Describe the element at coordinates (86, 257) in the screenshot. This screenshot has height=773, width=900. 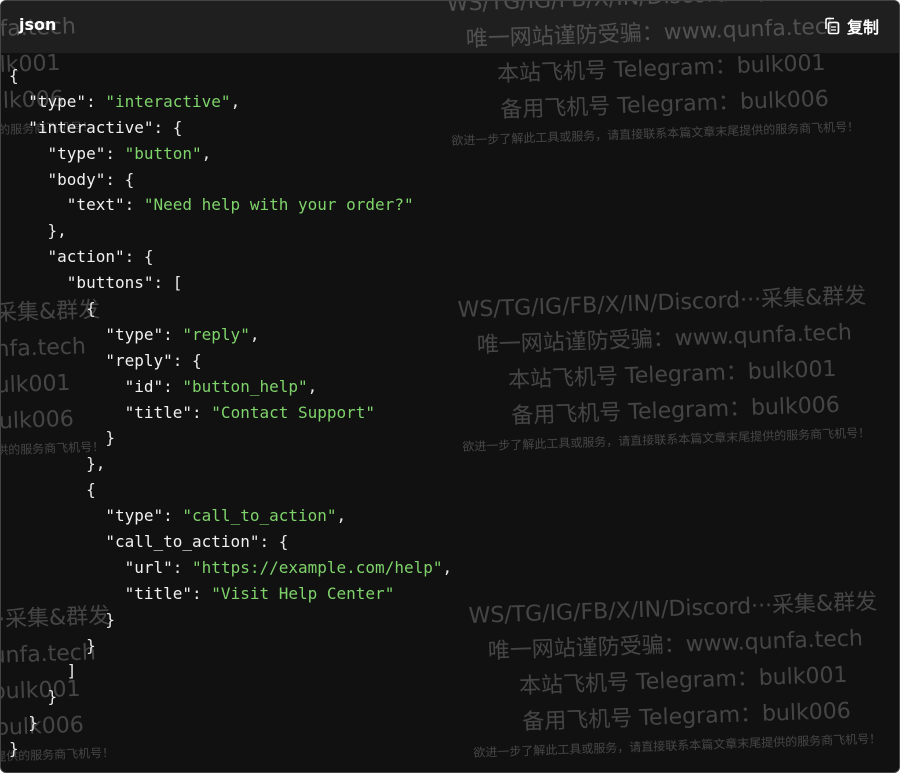
I see `json-key: "action"` at that location.